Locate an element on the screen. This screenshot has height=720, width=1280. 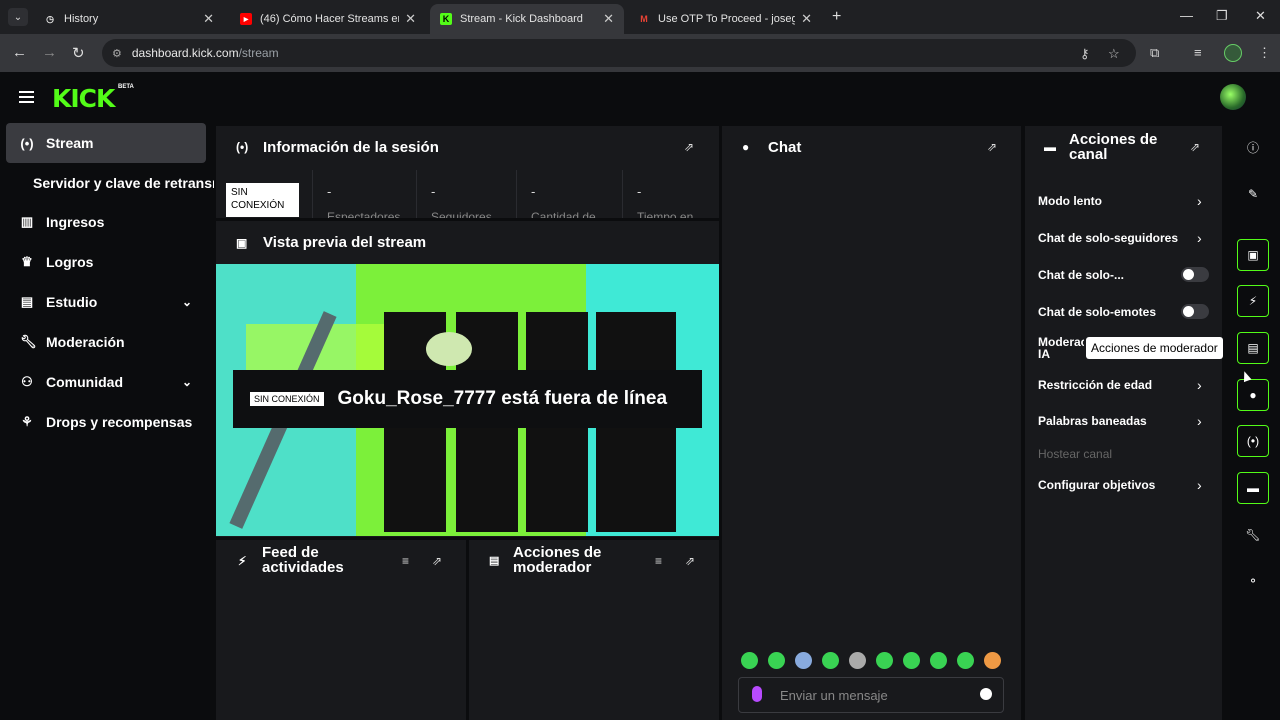
youtube-icon: ▶ is located at coordinates (246, 19).